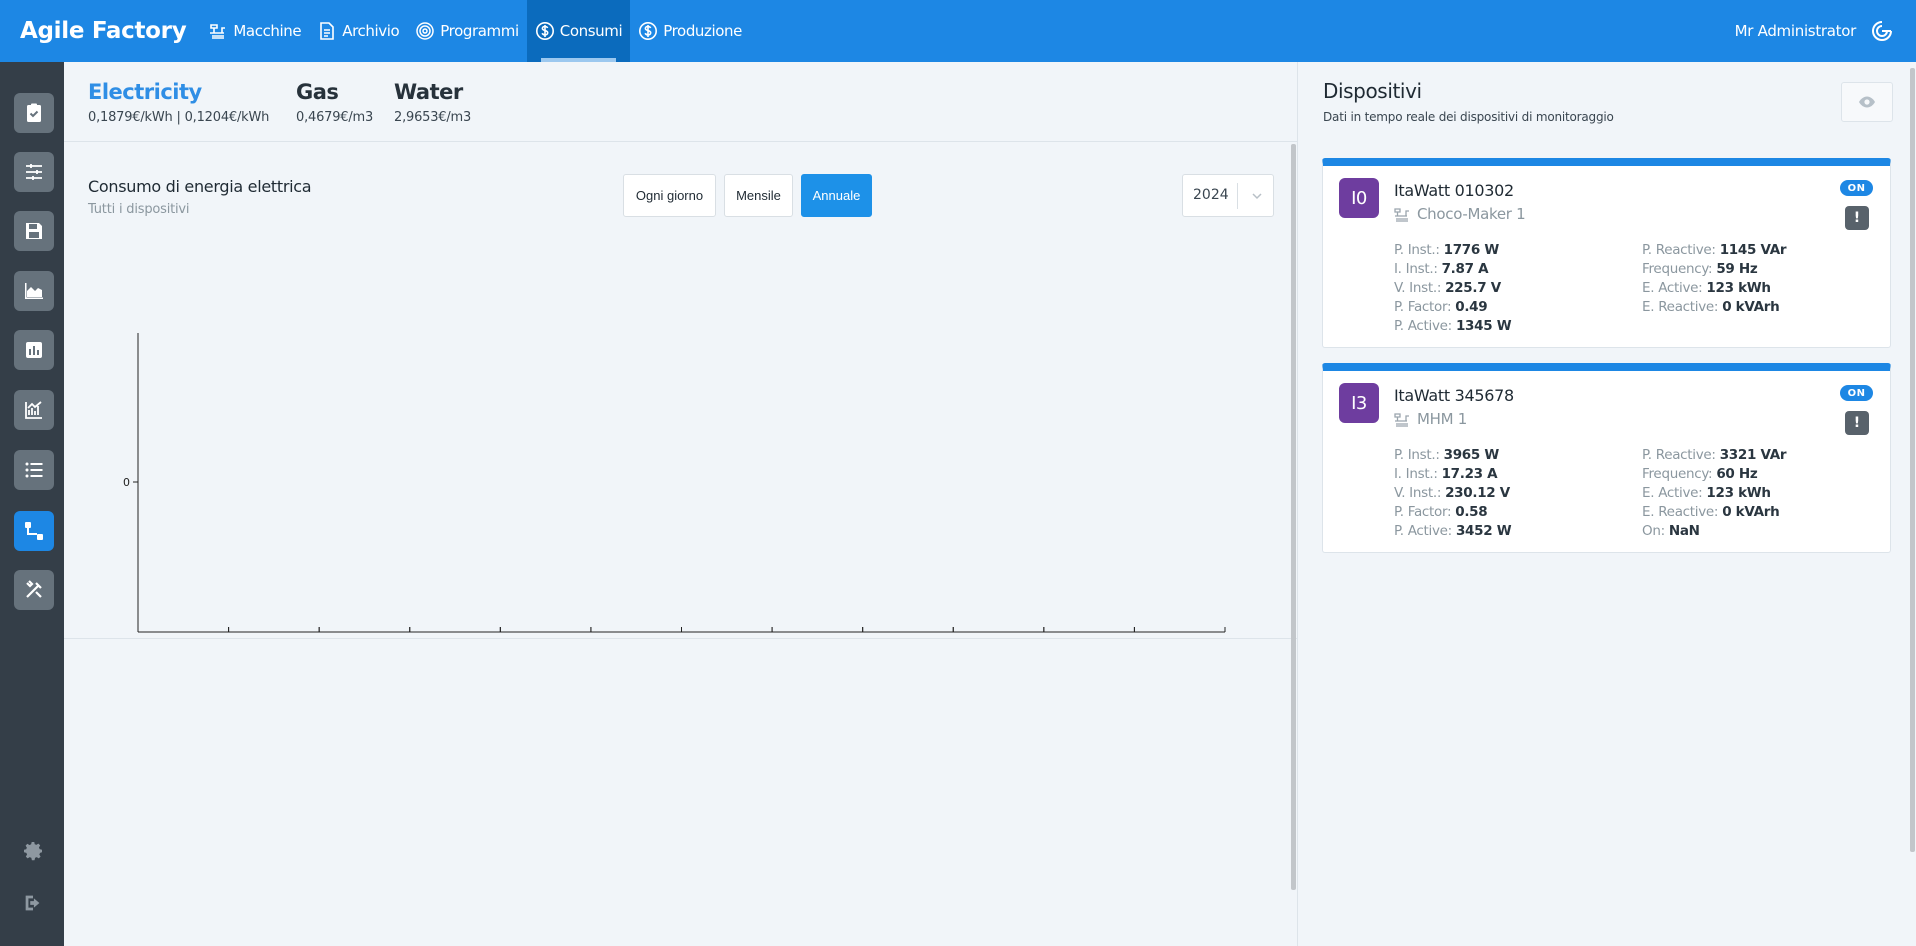 This screenshot has height=946, width=1916. I want to click on nav-programmi: Programmi, so click(466, 31).